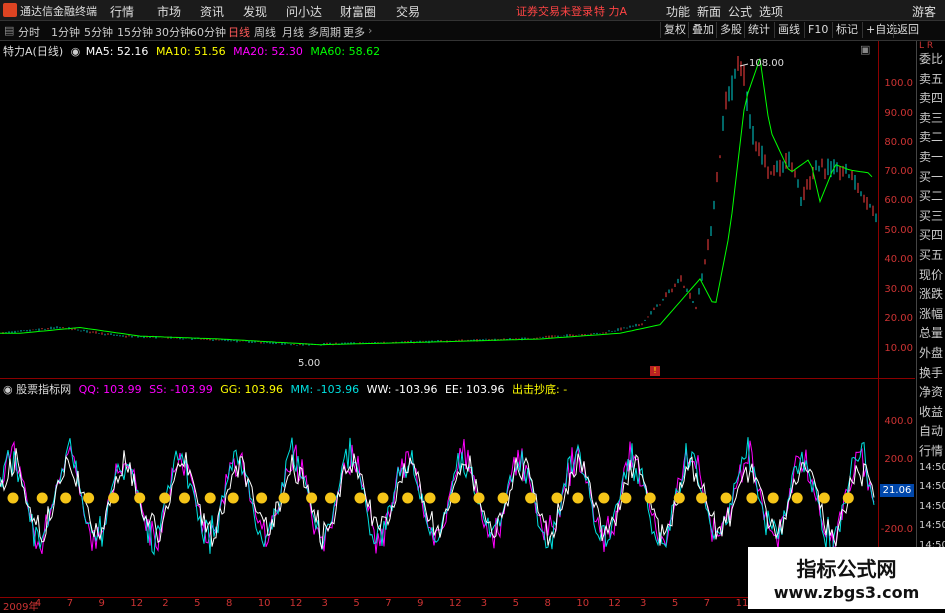 This screenshot has height=613, width=945. Describe the element at coordinates (370, 30) in the screenshot. I see `more-chevron-icon: ›` at that location.